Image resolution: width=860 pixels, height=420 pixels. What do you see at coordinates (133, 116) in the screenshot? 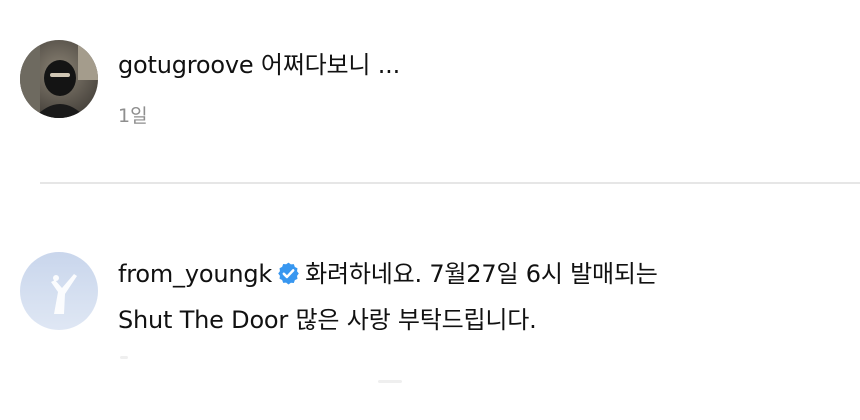
I see `timestamp: 1일` at bounding box center [133, 116].